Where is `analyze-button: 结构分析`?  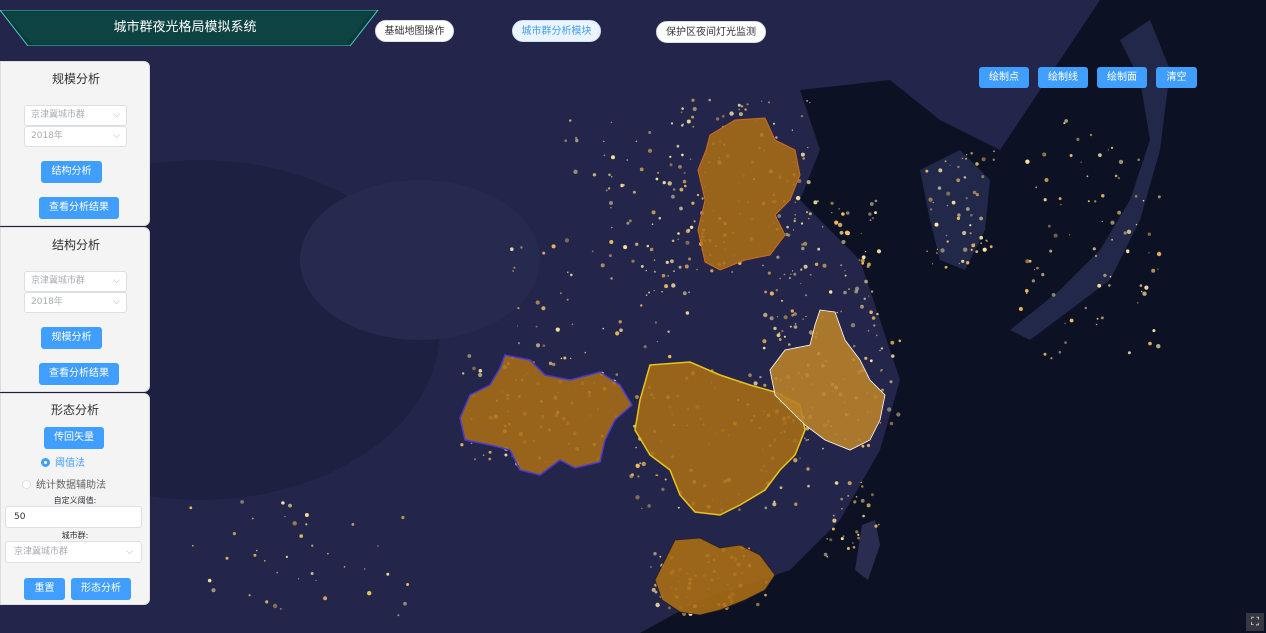
analyze-button: 结构分析 is located at coordinates (71, 172).